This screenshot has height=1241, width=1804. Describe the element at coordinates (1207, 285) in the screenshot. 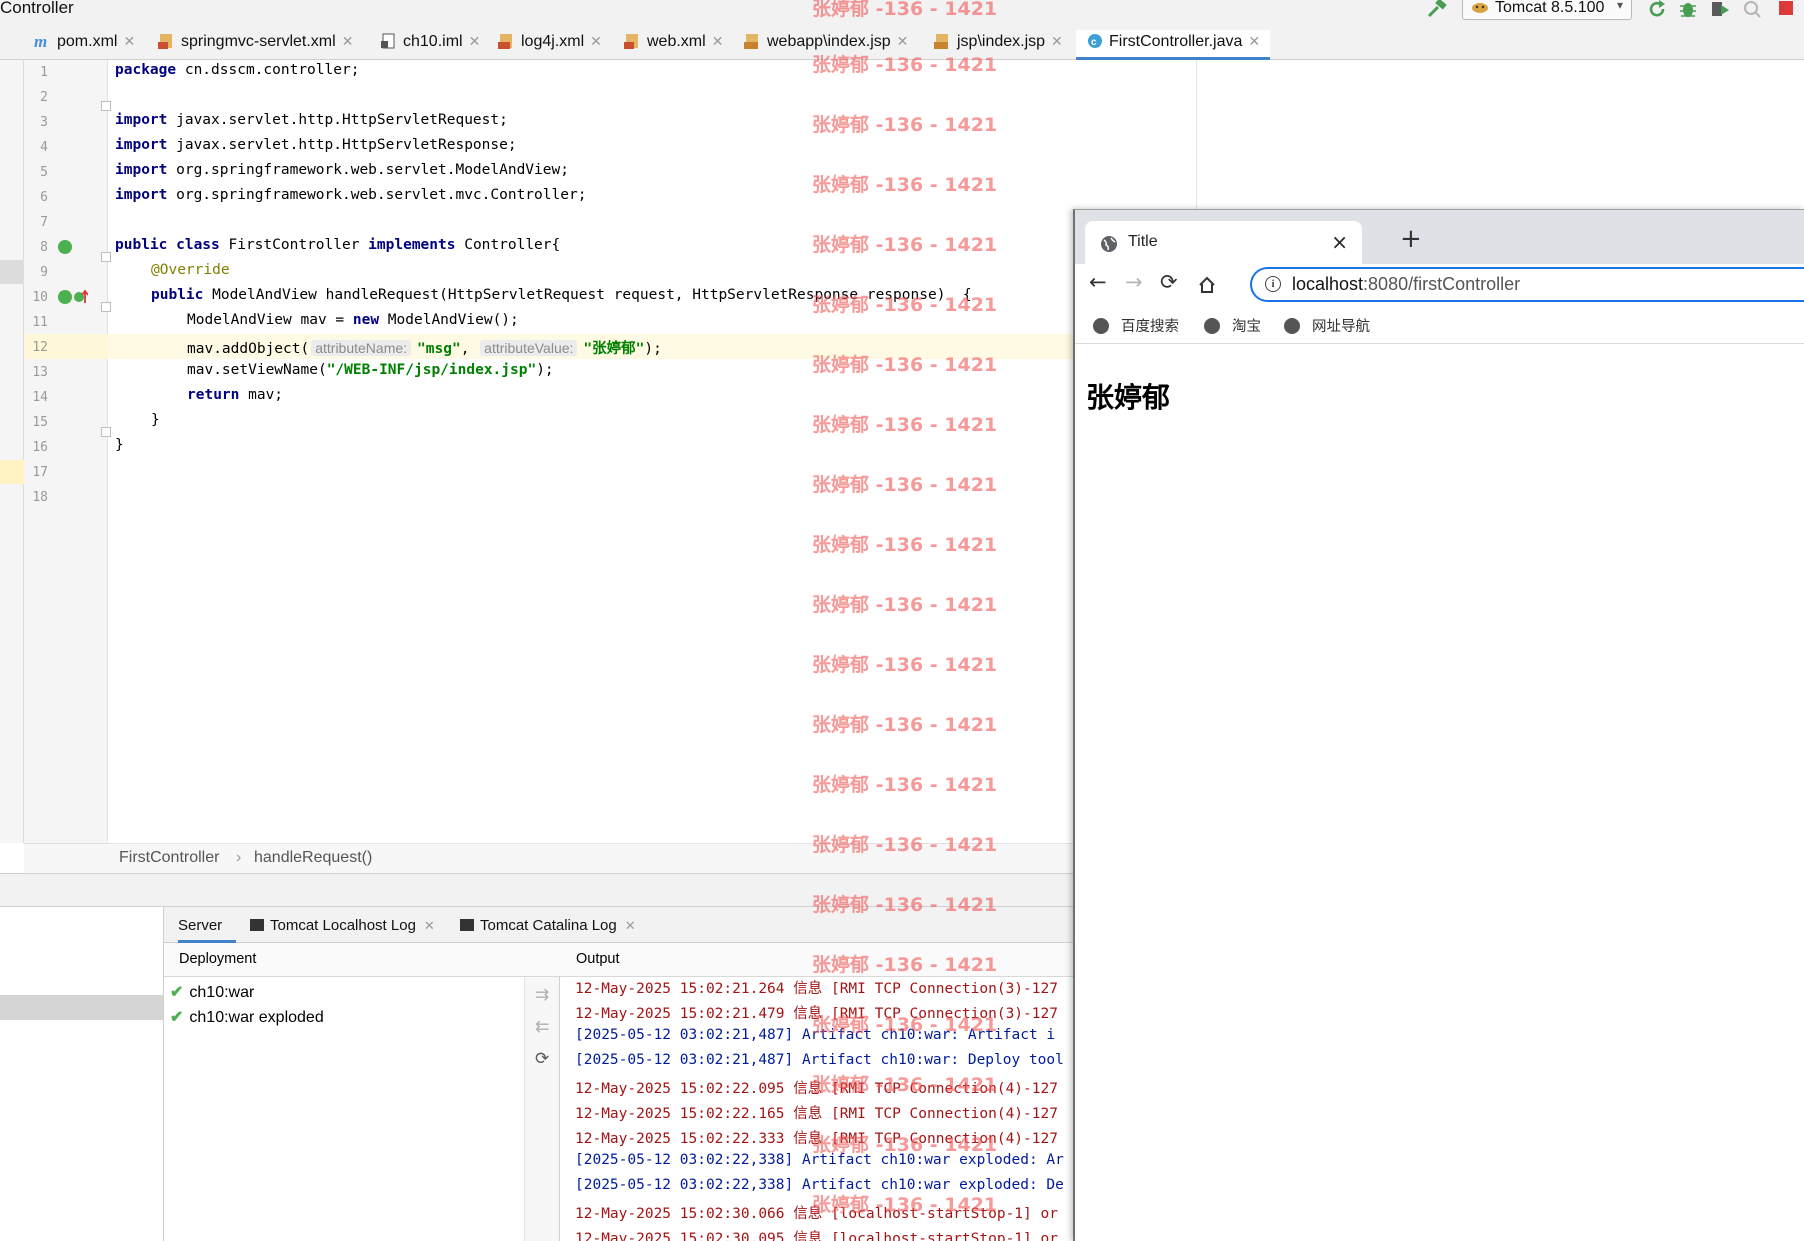

I see `home-icon` at that location.